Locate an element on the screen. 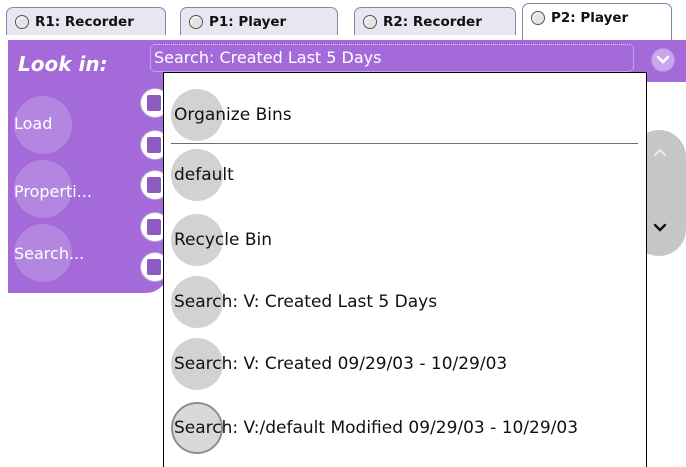 This screenshot has width=686, height=467. list-item-label: Organize Bins is located at coordinates (233, 115).